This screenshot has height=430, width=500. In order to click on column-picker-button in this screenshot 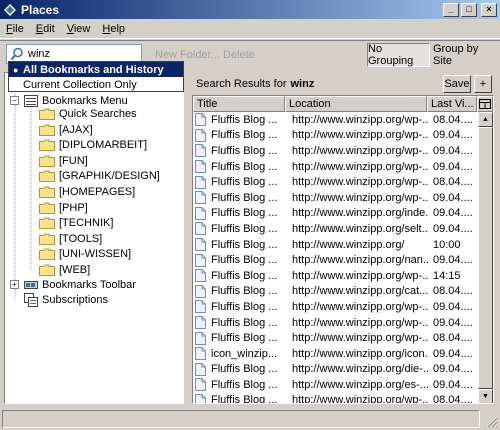, I will do `click(485, 104)`.